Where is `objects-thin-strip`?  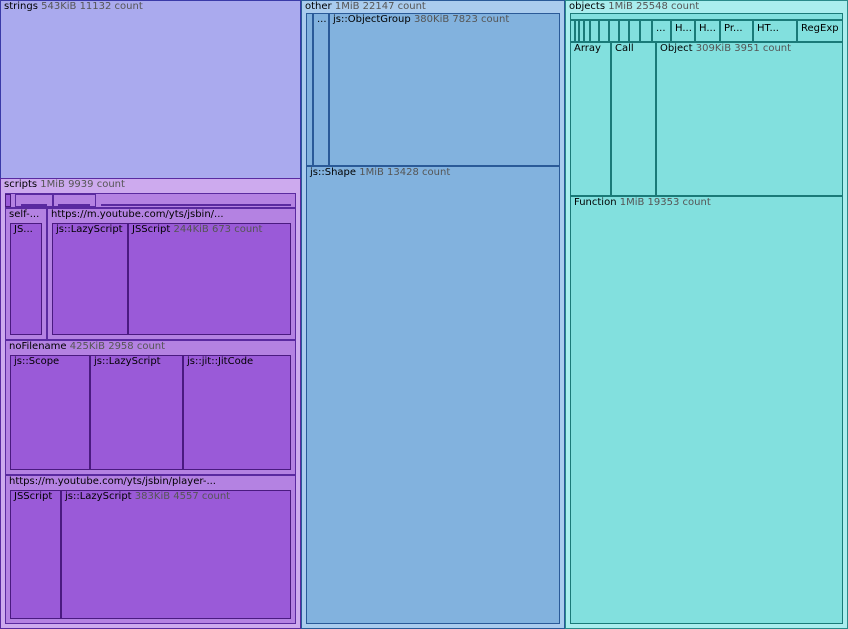
objects-thin-strip is located at coordinates (706, 16).